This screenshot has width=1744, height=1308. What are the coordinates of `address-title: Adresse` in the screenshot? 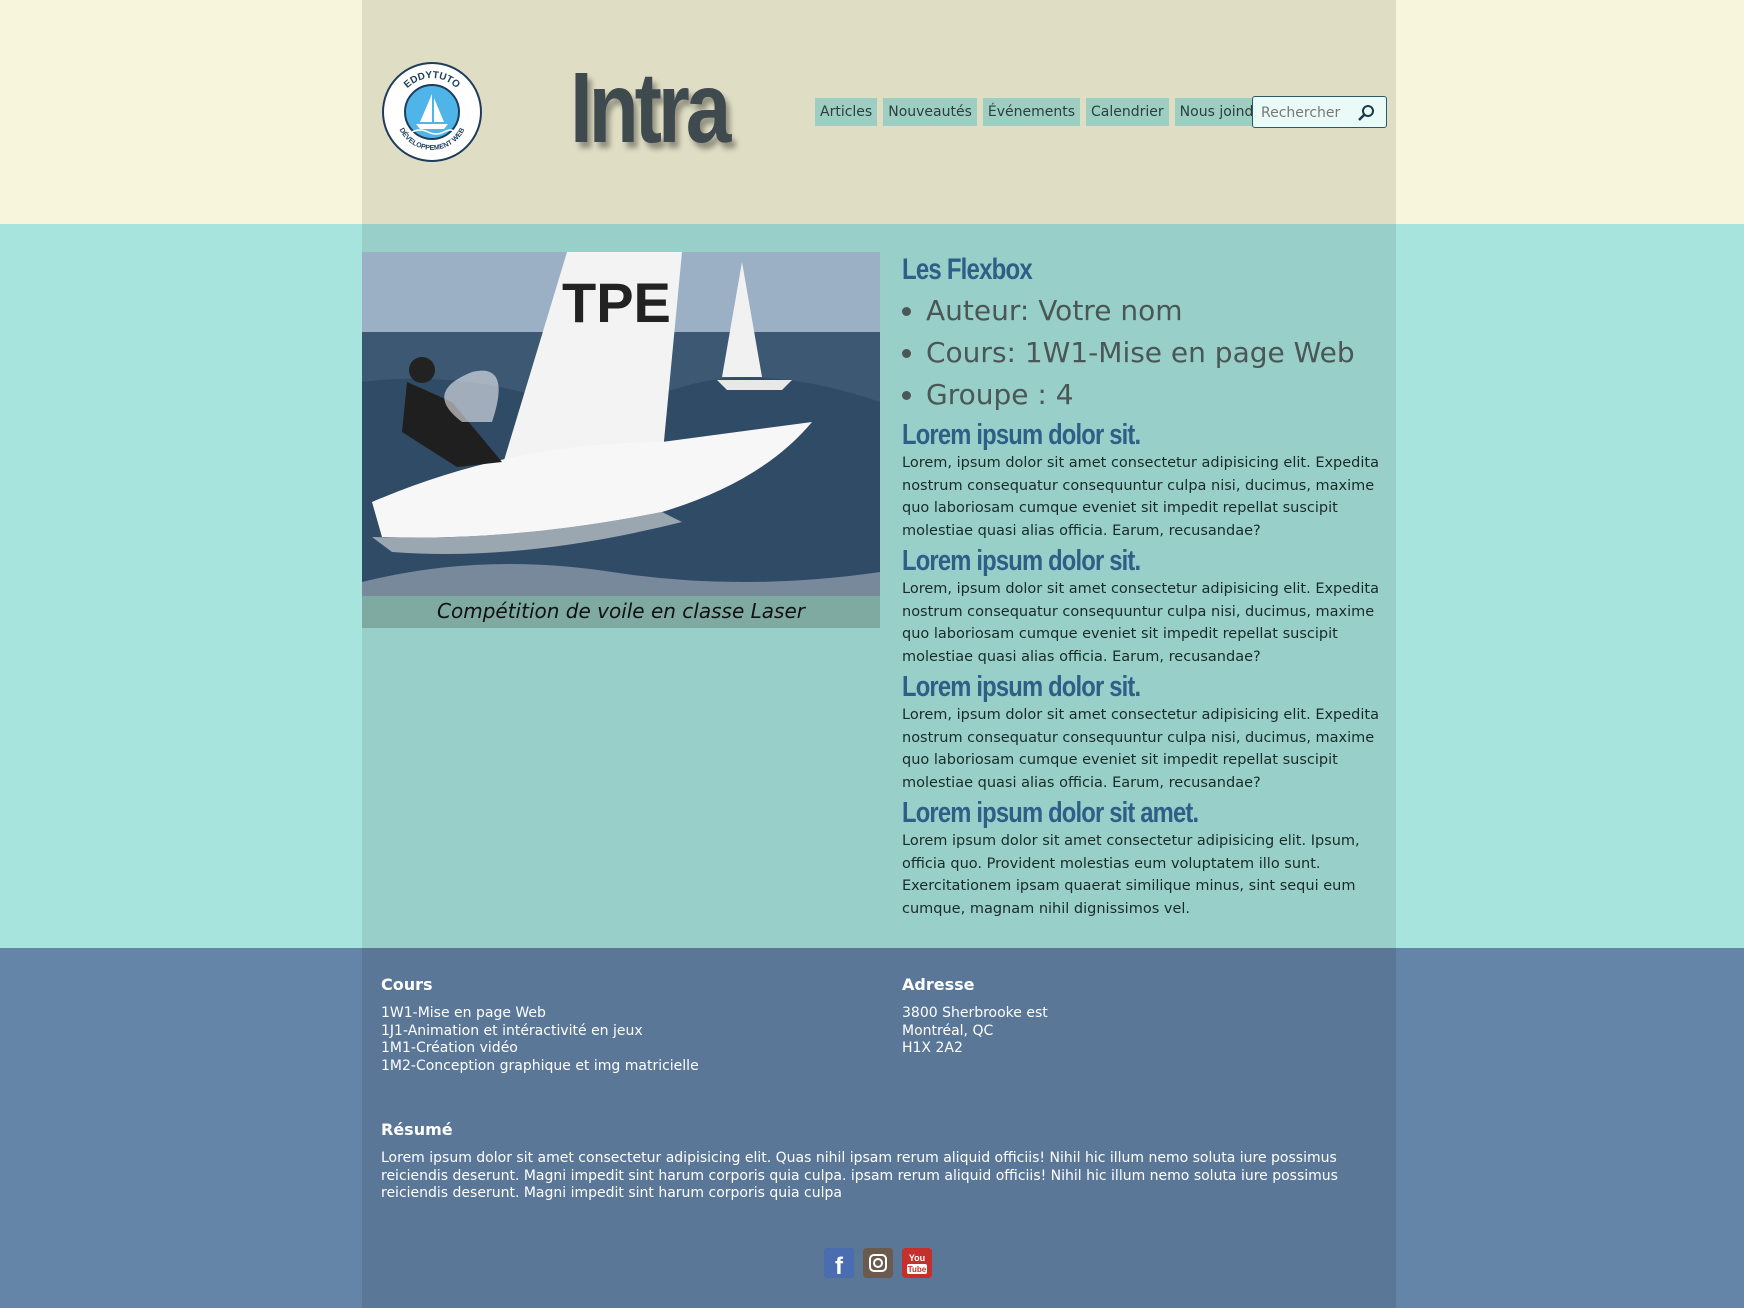 It's located at (938, 984).